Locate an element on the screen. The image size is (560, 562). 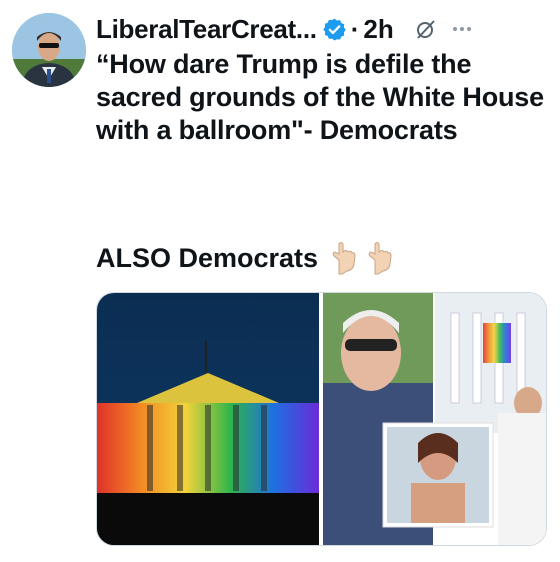
avatar is located at coordinates (49, 50).